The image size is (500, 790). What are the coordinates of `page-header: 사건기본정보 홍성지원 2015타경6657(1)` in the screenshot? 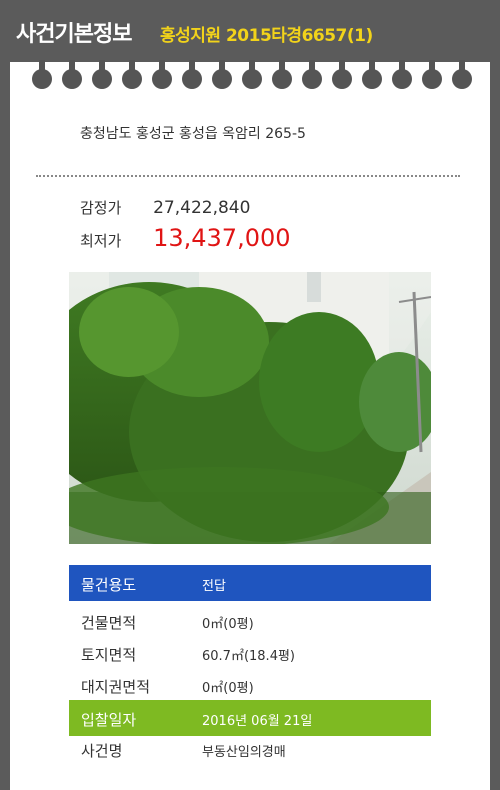 It's located at (250, 31).